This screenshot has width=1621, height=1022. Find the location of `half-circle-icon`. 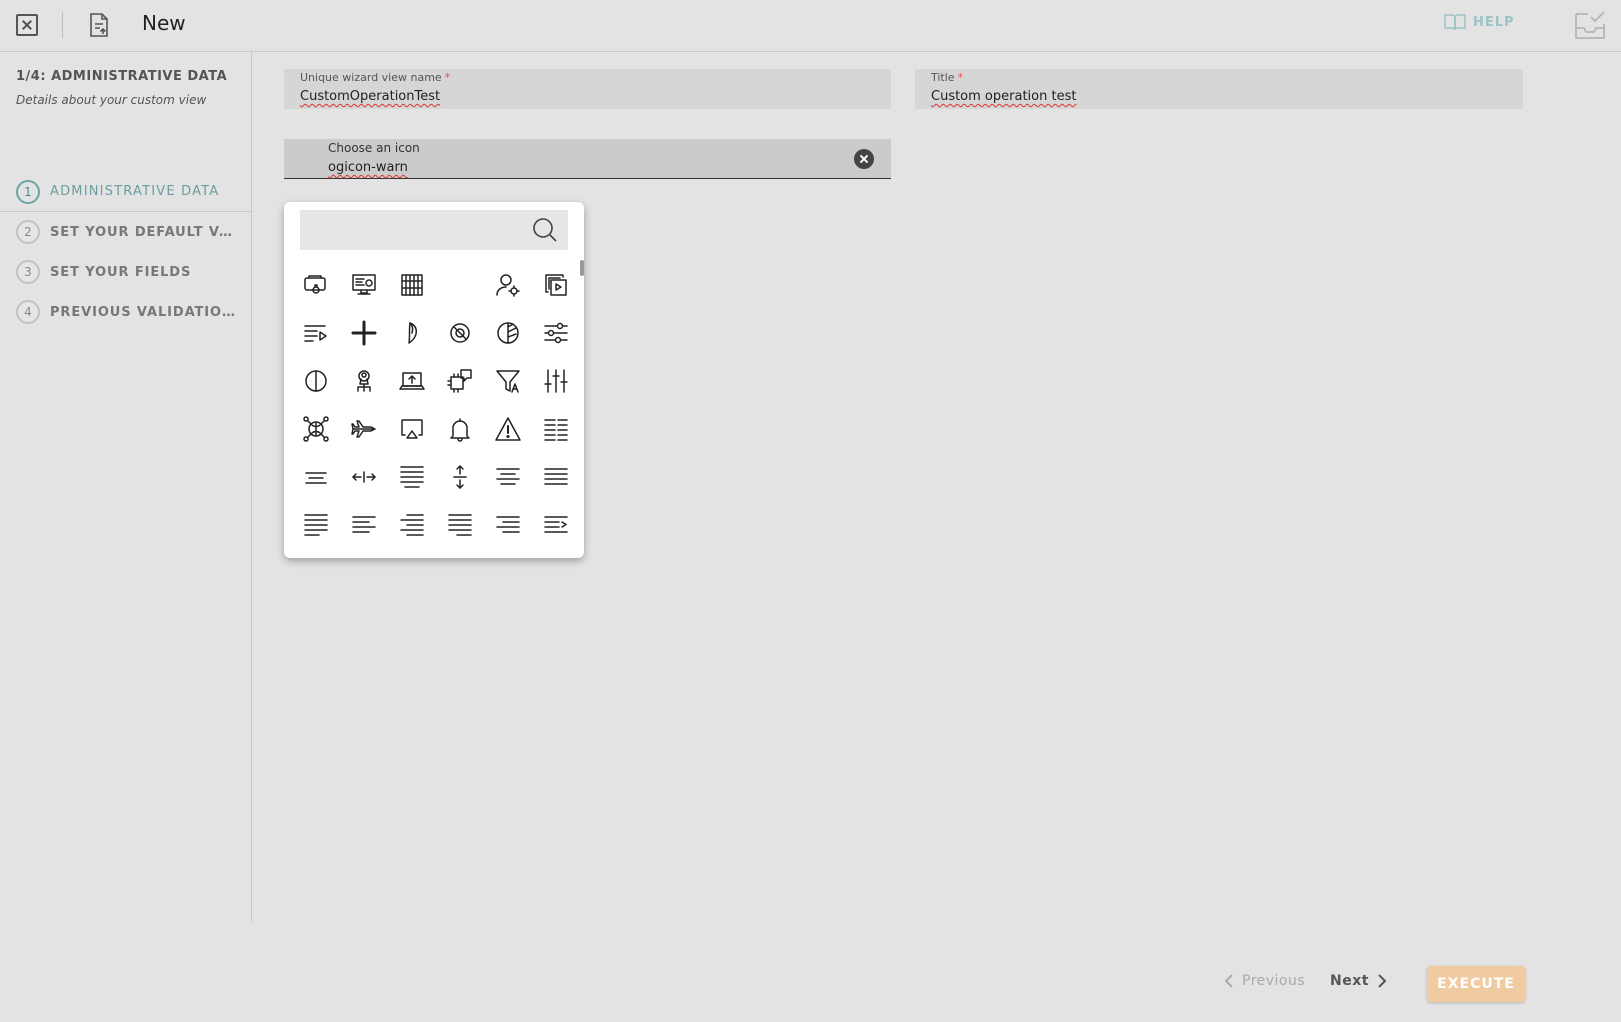

half-circle-icon is located at coordinates (316, 381).